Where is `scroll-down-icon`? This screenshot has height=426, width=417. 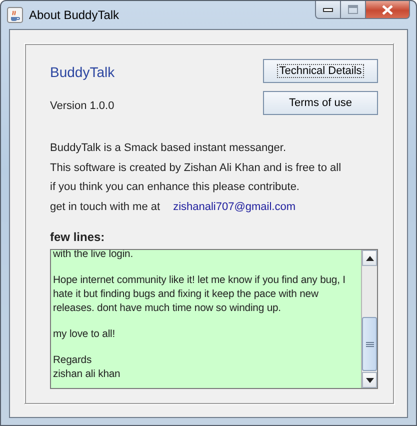 scroll-down-icon is located at coordinates (369, 380).